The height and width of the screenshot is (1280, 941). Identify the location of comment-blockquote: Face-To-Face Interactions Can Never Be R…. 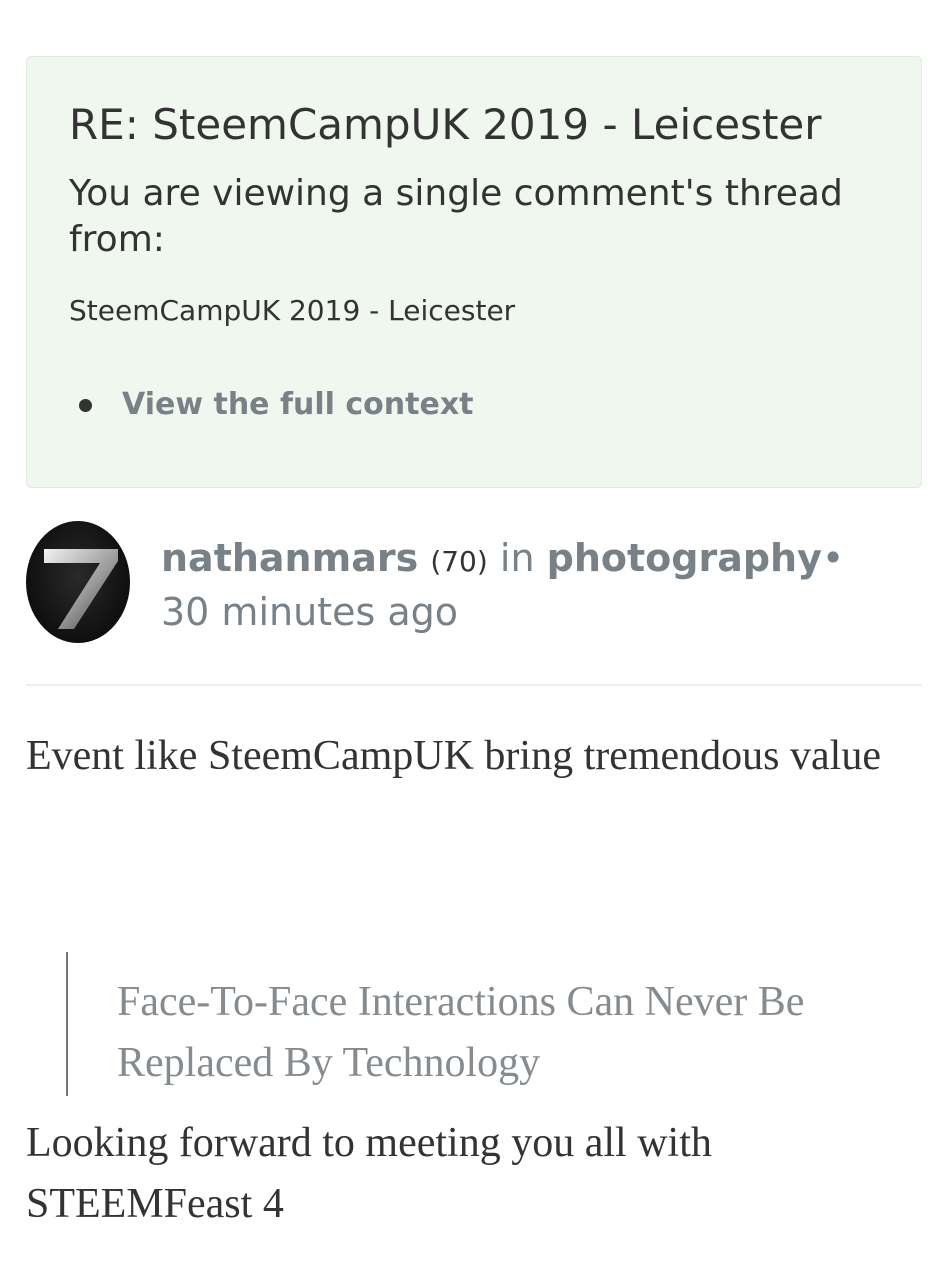
(496, 1024).